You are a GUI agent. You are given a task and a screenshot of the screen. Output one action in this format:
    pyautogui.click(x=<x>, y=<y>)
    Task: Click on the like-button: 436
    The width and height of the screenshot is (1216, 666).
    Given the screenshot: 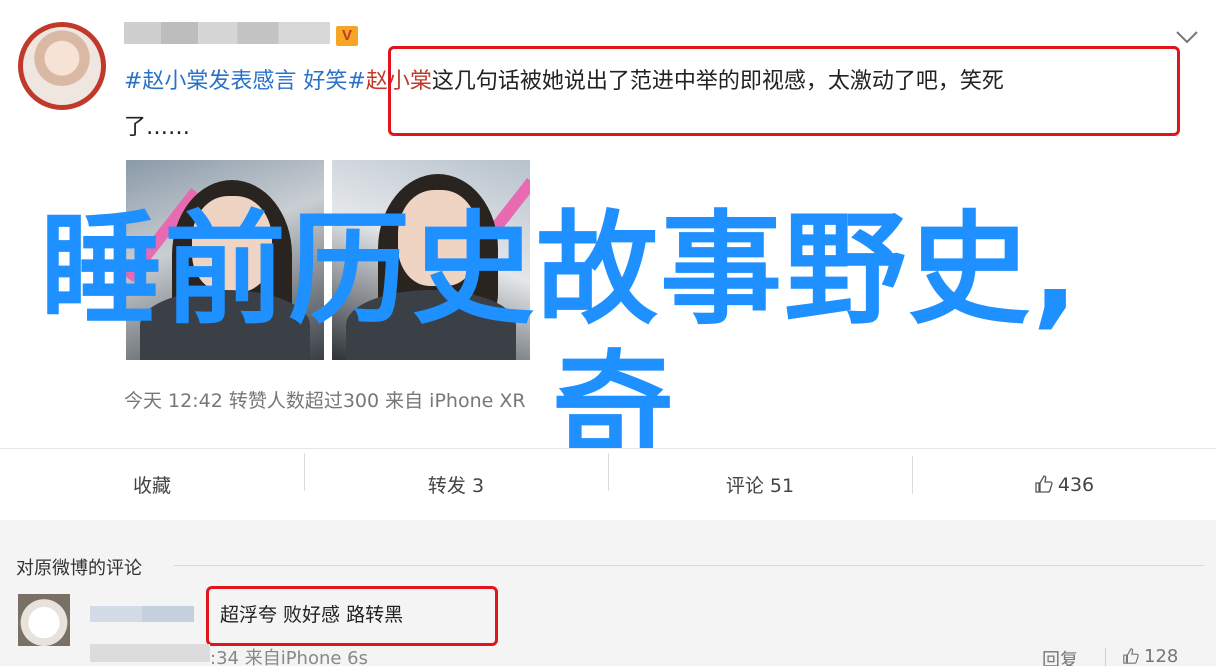 What is the action you would take?
    pyautogui.click(x=1064, y=475)
    